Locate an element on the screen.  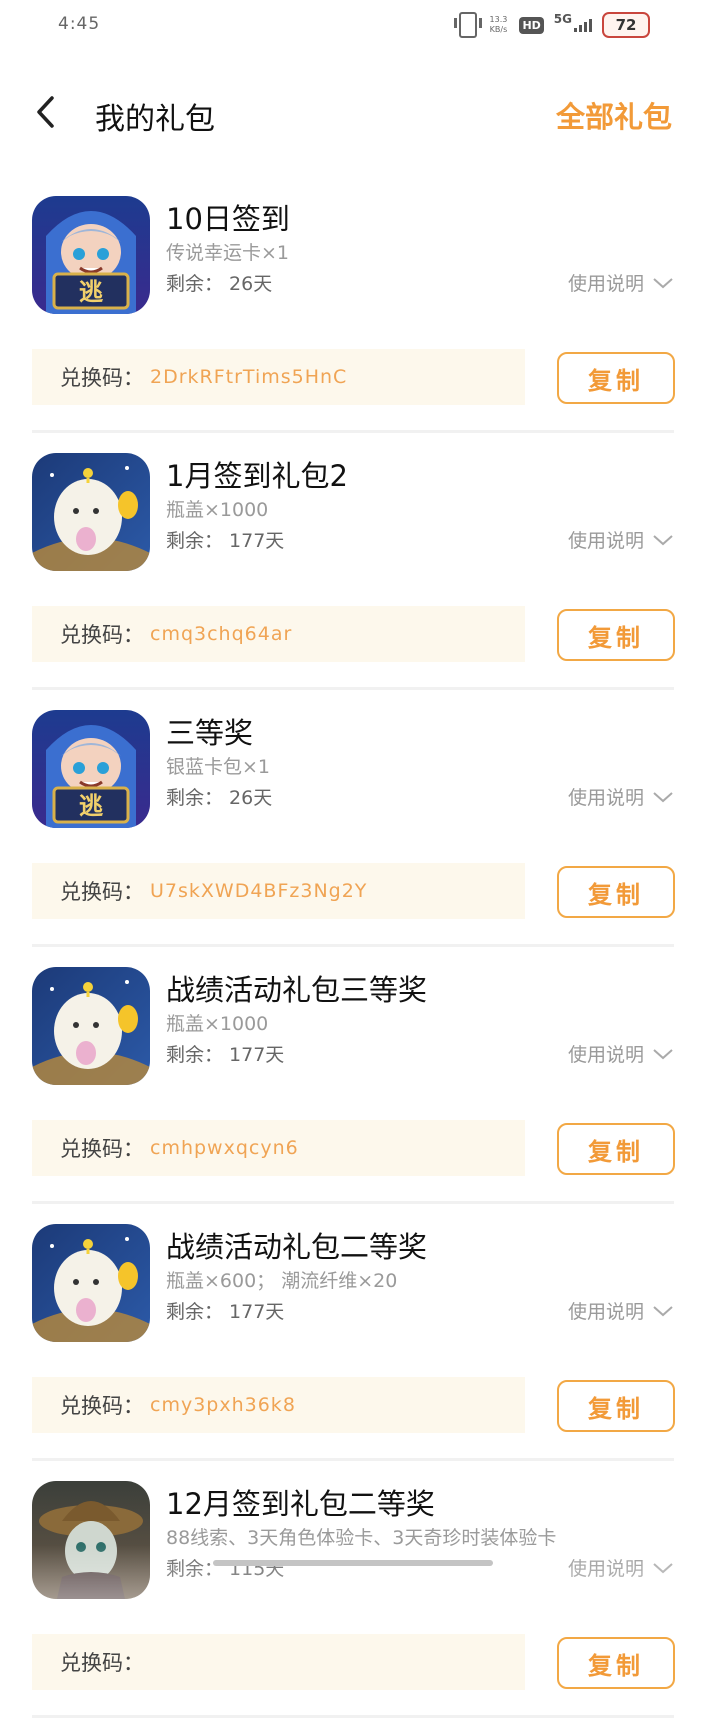
hd-icon: HD is located at coordinates (531, 25).